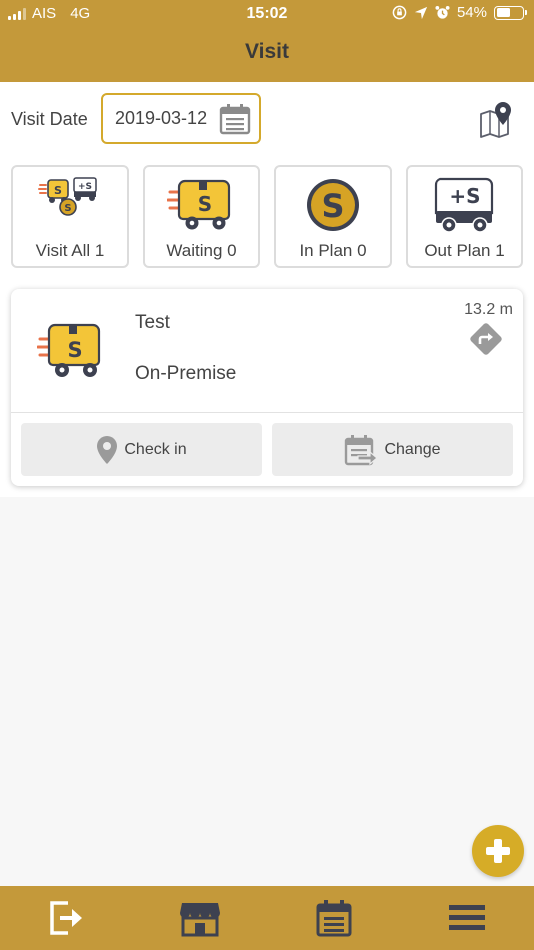 The width and height of the screenshot is (534, 950). What do you see at coordinates (362, 449) in the screenshot?
I see `calendar-change-icon` at bounding box center [362, 449].